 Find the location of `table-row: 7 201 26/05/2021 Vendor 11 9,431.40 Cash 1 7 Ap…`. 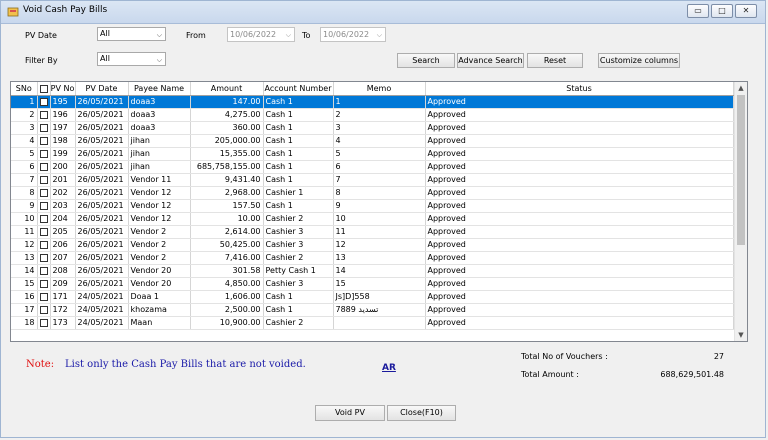

table-row: 7 201 26/05/2021 Vendor 11 9,431.40 Cash 1 7 Ap… is located at coordinates (372, 180).